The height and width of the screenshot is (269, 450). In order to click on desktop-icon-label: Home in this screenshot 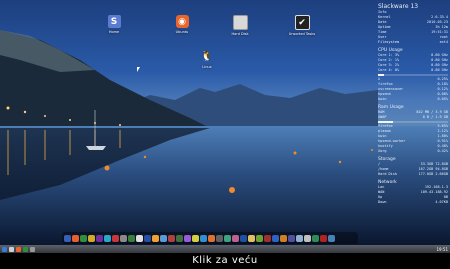, I will do `click(114, 32)`.